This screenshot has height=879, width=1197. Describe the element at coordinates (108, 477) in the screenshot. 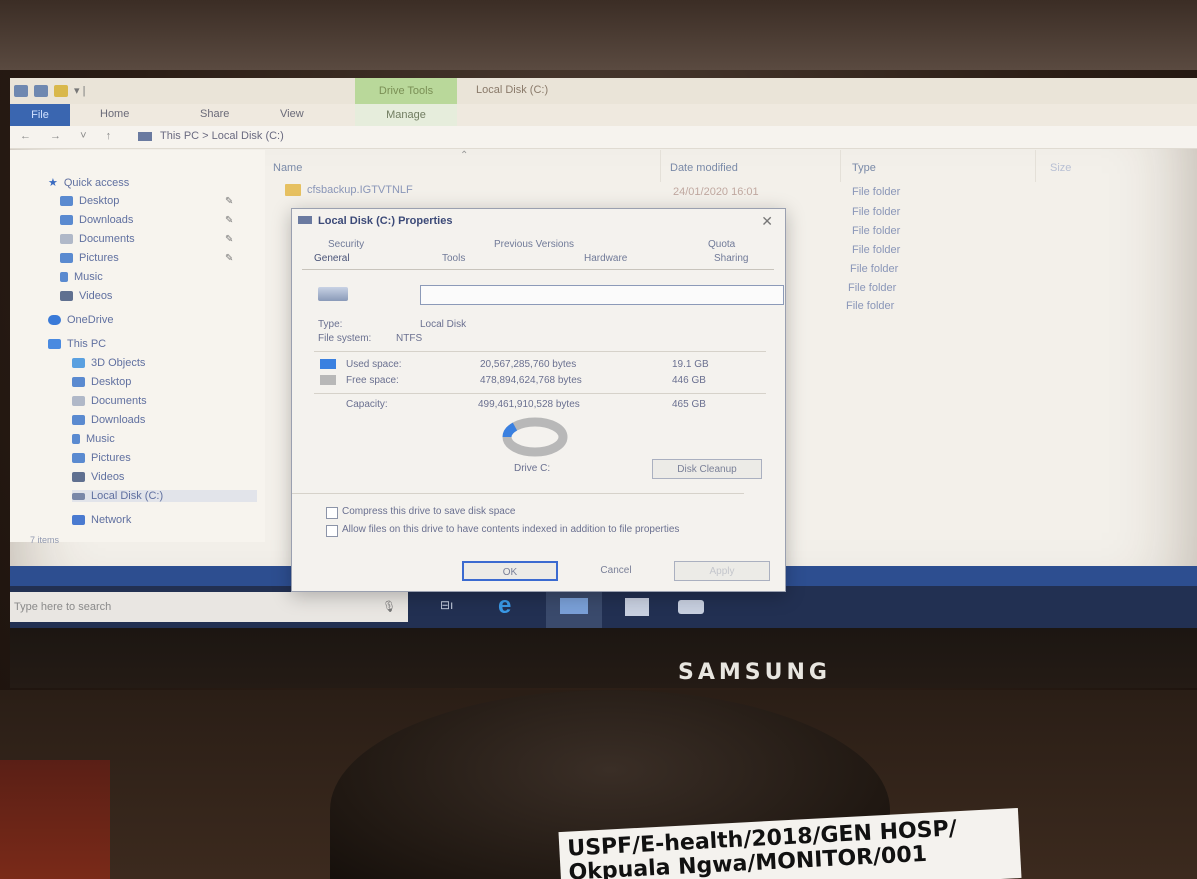

I see `nav-label: Videos` at that location.